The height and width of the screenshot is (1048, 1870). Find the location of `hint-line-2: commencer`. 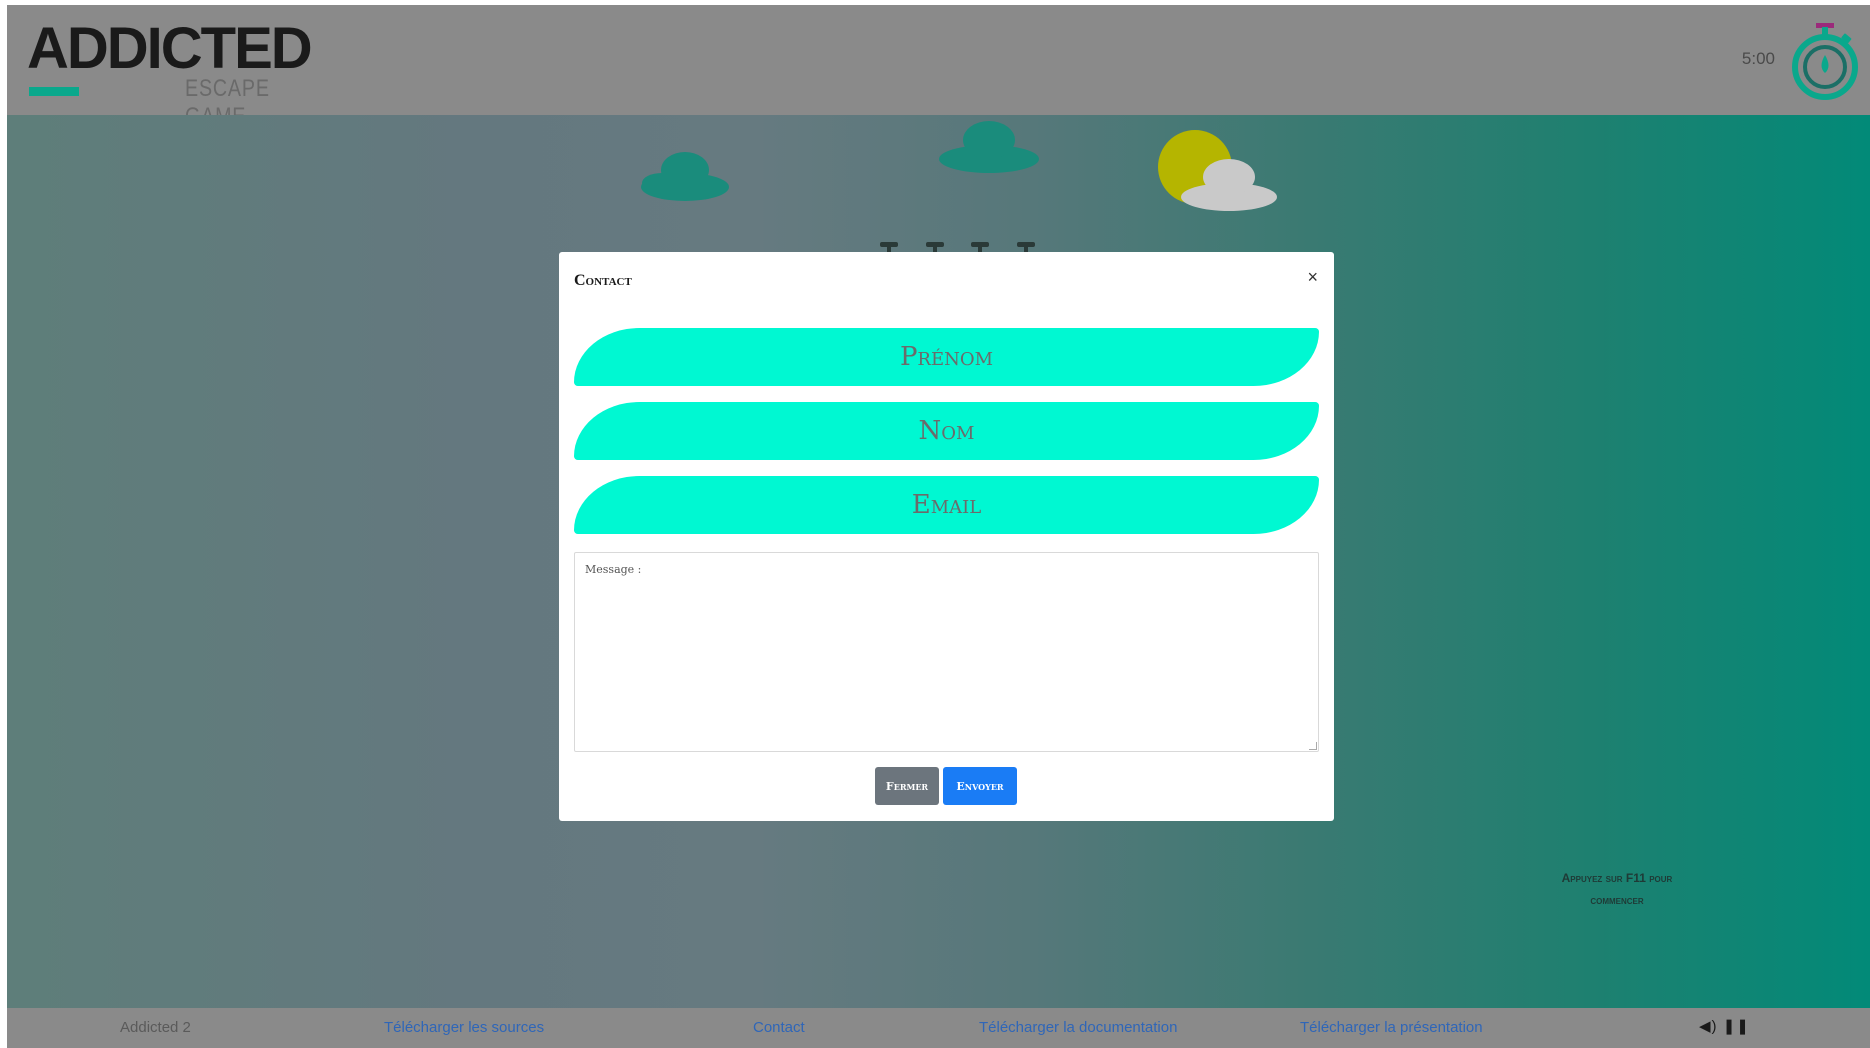

hint-line-2: commencer is located at coordinates (1617, 900).